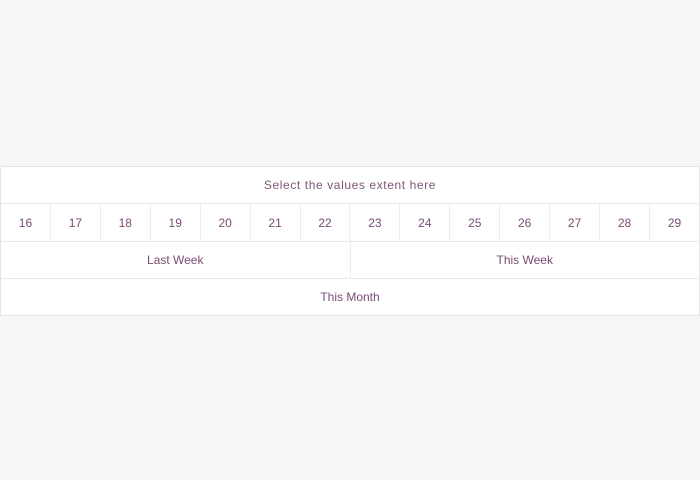 The height and width of the screenshot is (480, 700). I want to click on day-cell-21: 21, so click(276, 222).